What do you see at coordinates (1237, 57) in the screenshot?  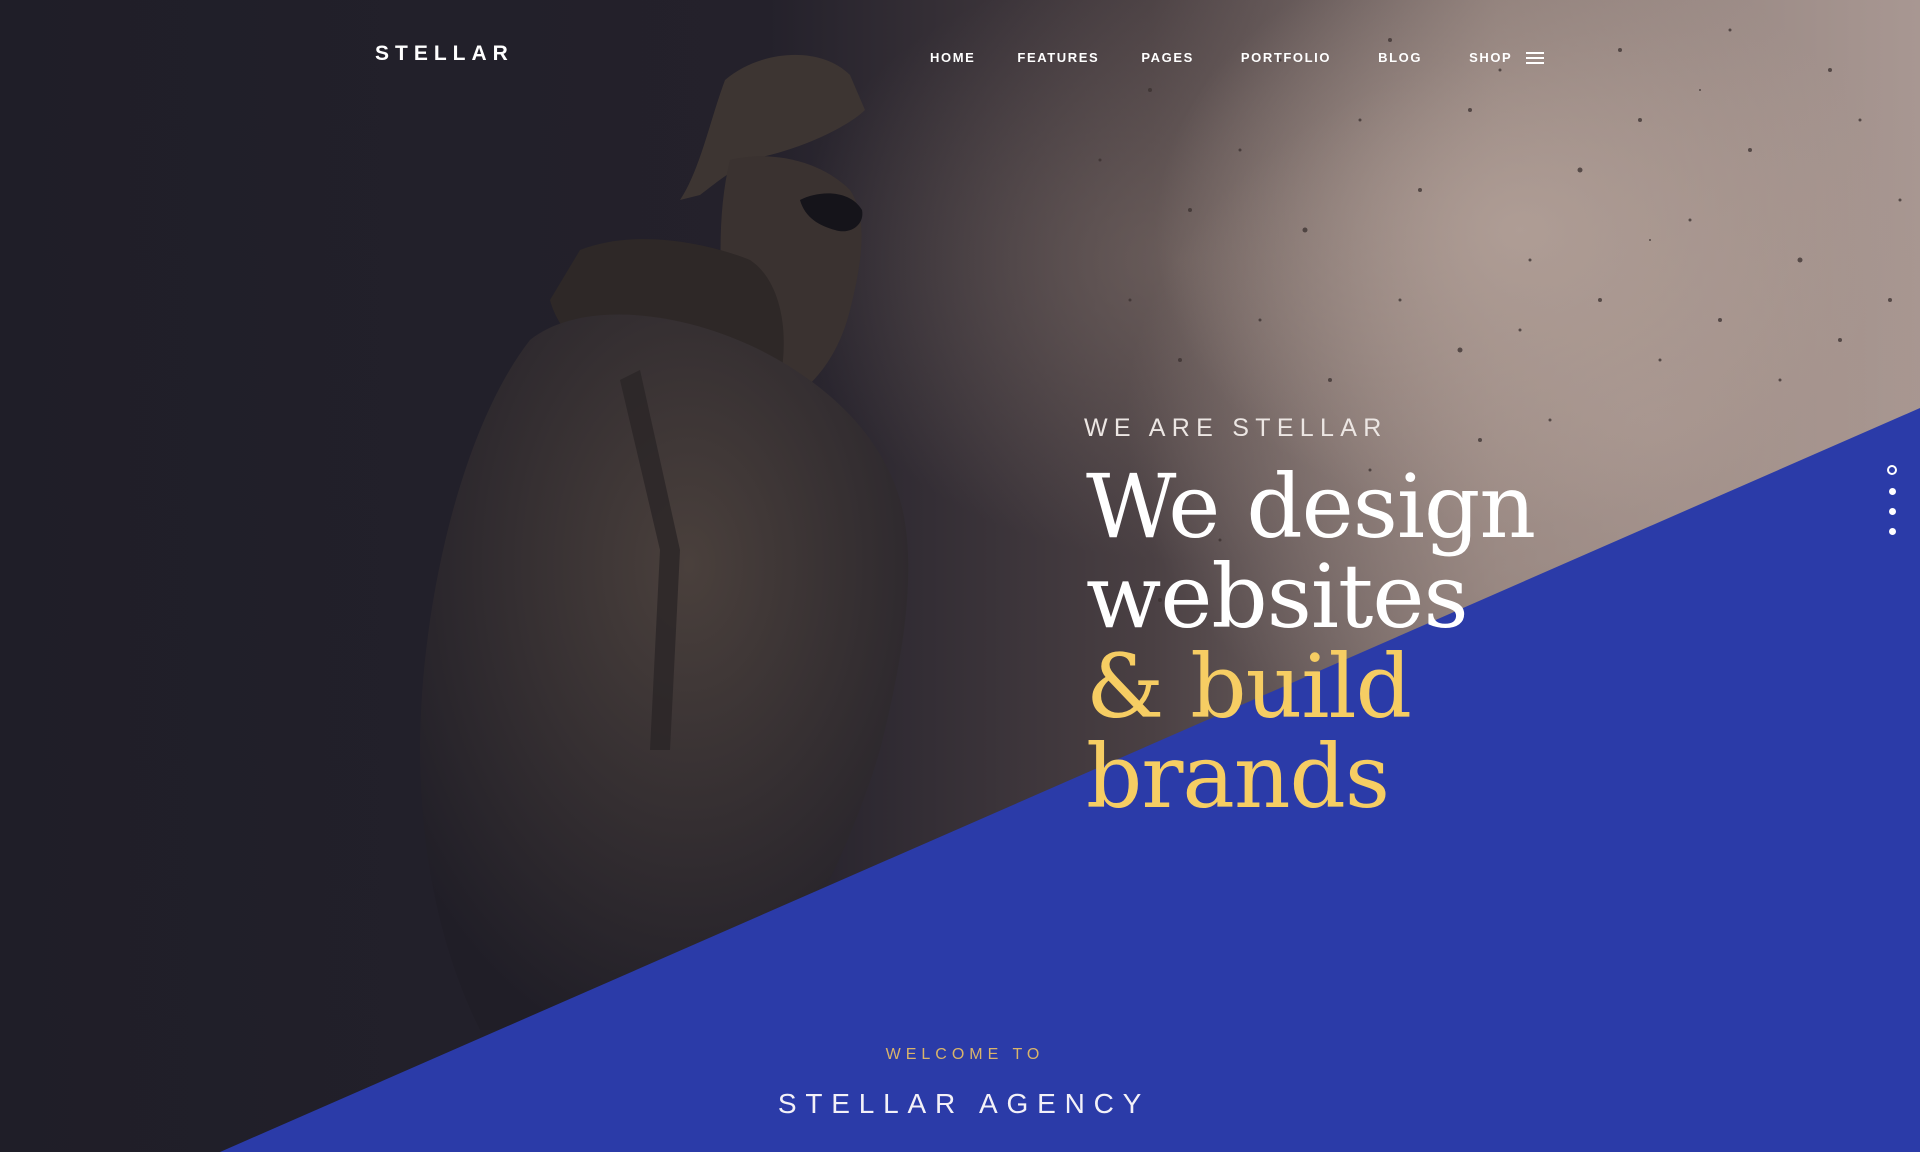 I see `main-nav: HOME FEATURES PAGES PORTFOLIO BLOG SHOP` at bounding box center [1237, 57].